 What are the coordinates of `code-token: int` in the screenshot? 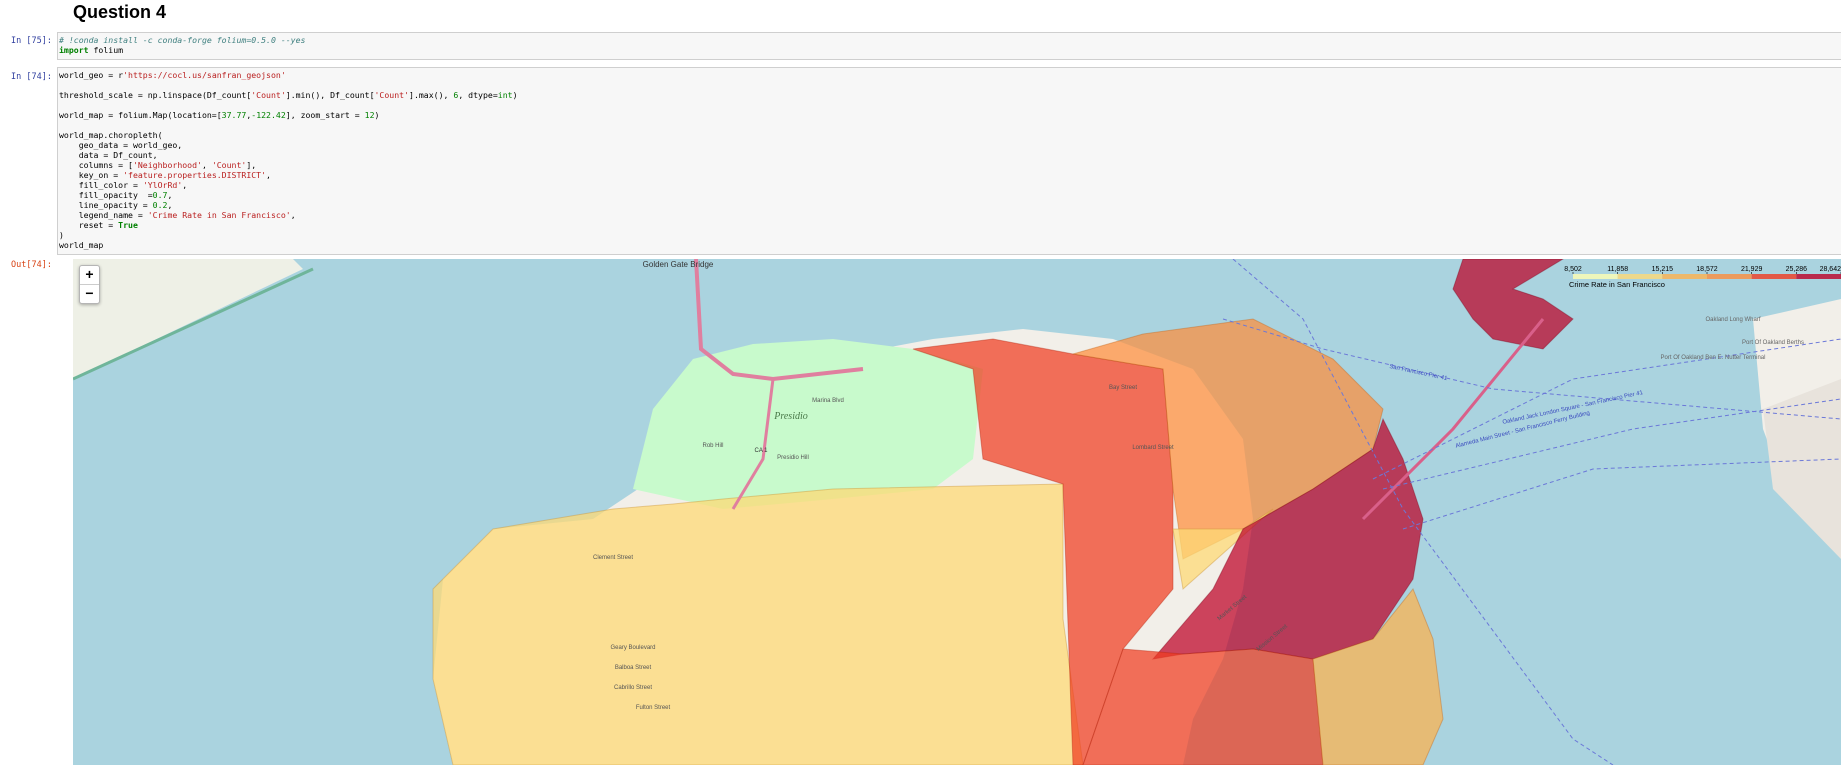 It's located at (505, 95).